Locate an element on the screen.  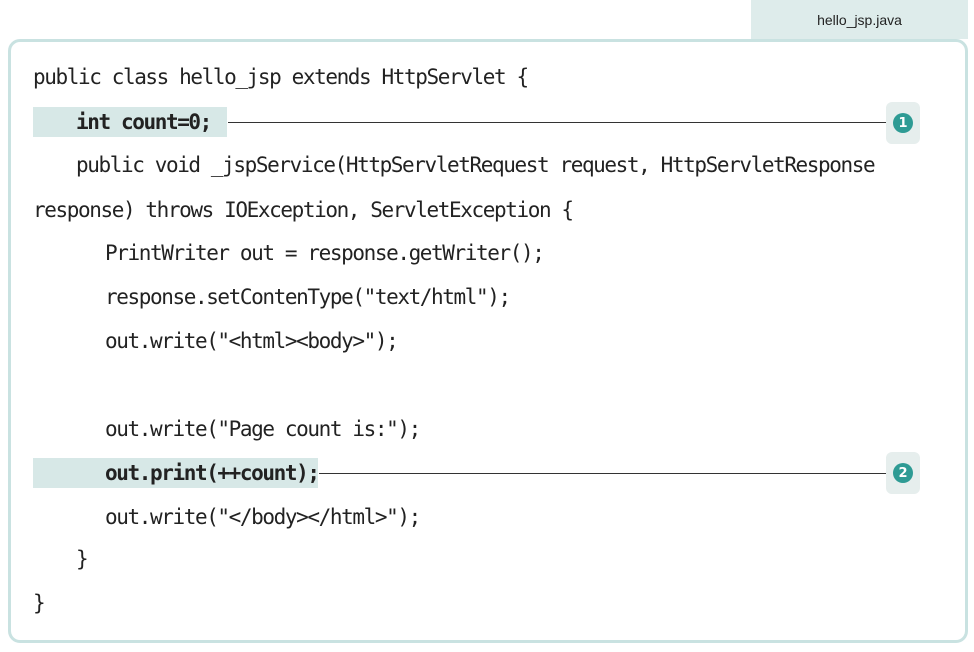
callout-marker-1: 1 is located at coordinates (903, 123).